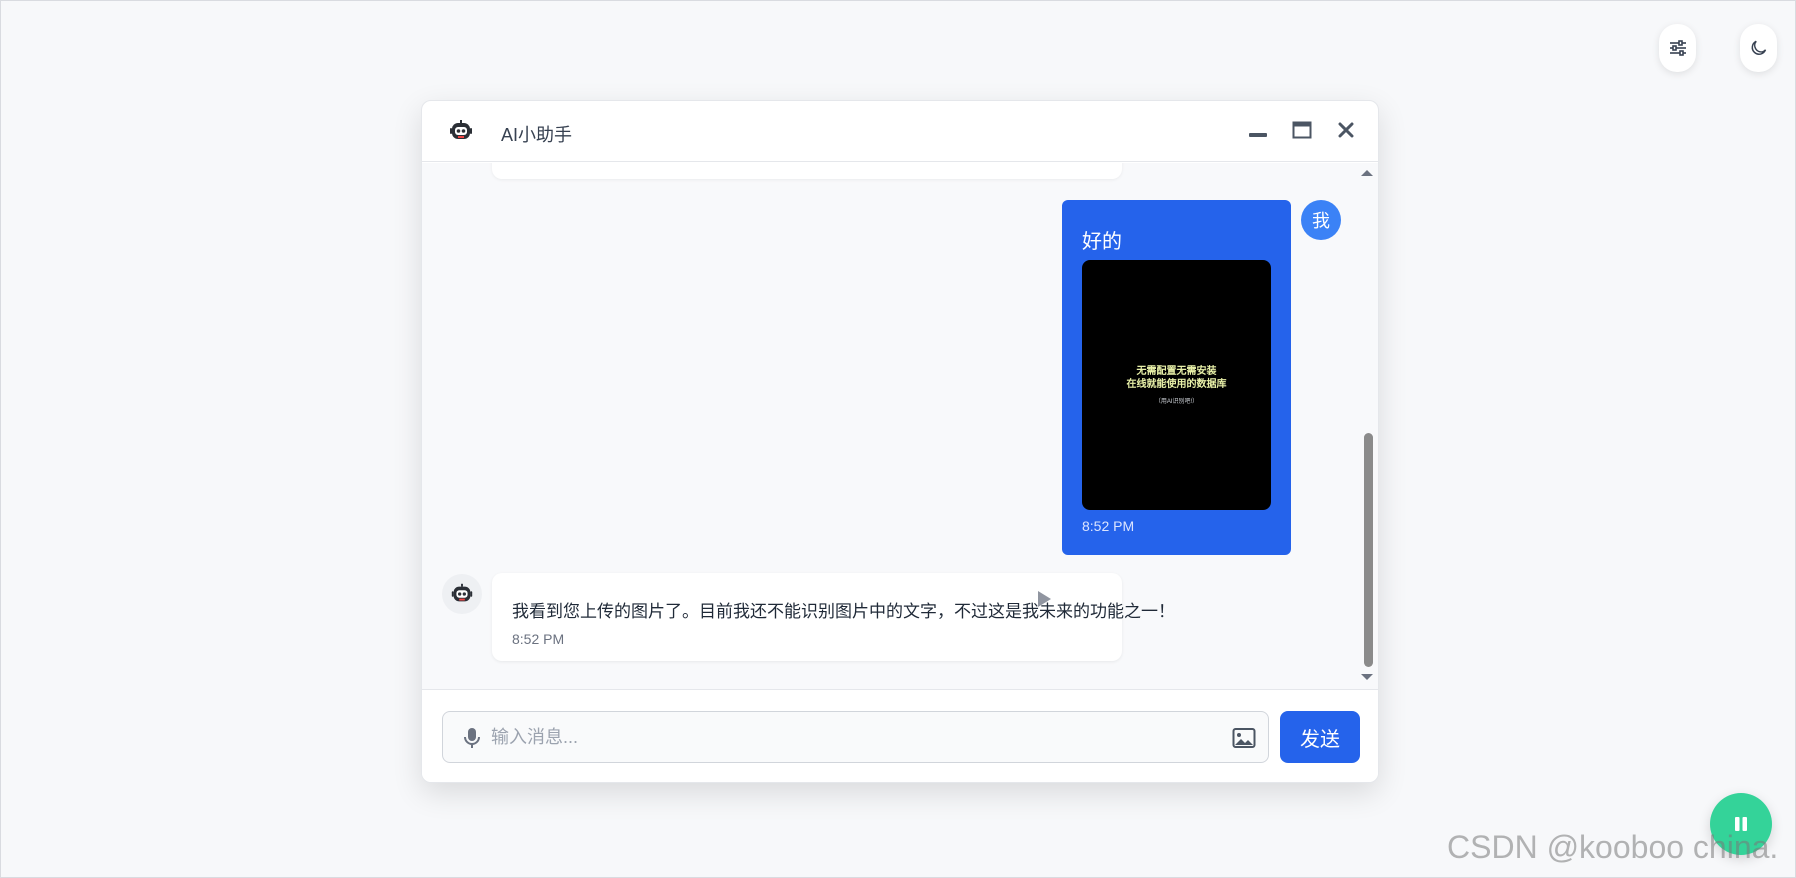 Image resolution: width=1796 pixels, height=878 pixels. What do you see at coordinates (1244, 738) in the screenshot?
I see `image-upload-icon` at bounding box center [1244, 738].